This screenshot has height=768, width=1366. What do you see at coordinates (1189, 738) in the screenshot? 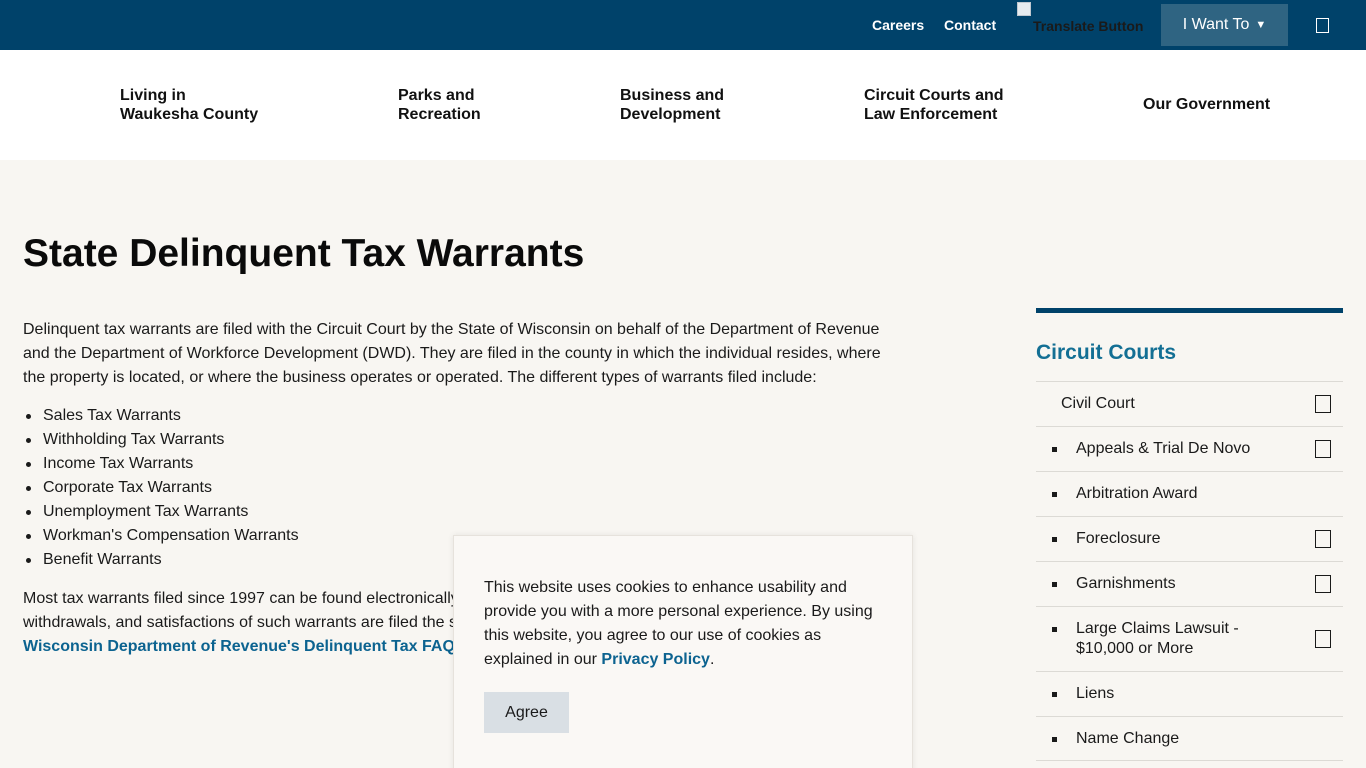
I see `sidebar-item-name-change: Name Change` at bounding box center [1189, 738].